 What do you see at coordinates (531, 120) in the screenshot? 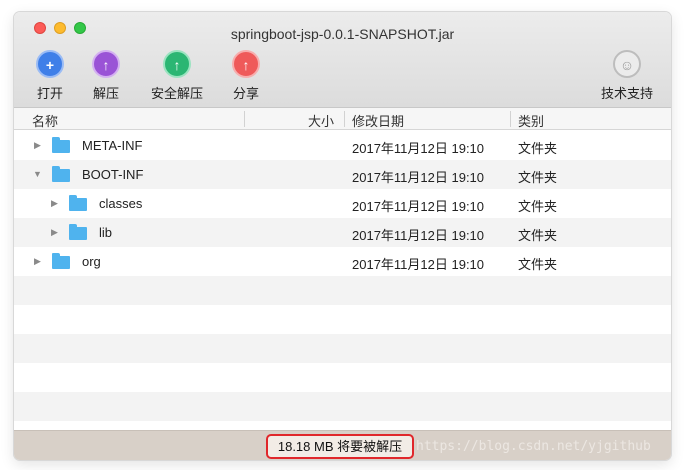
I see `column-kind: 类别` at bounding box center [531, 120].